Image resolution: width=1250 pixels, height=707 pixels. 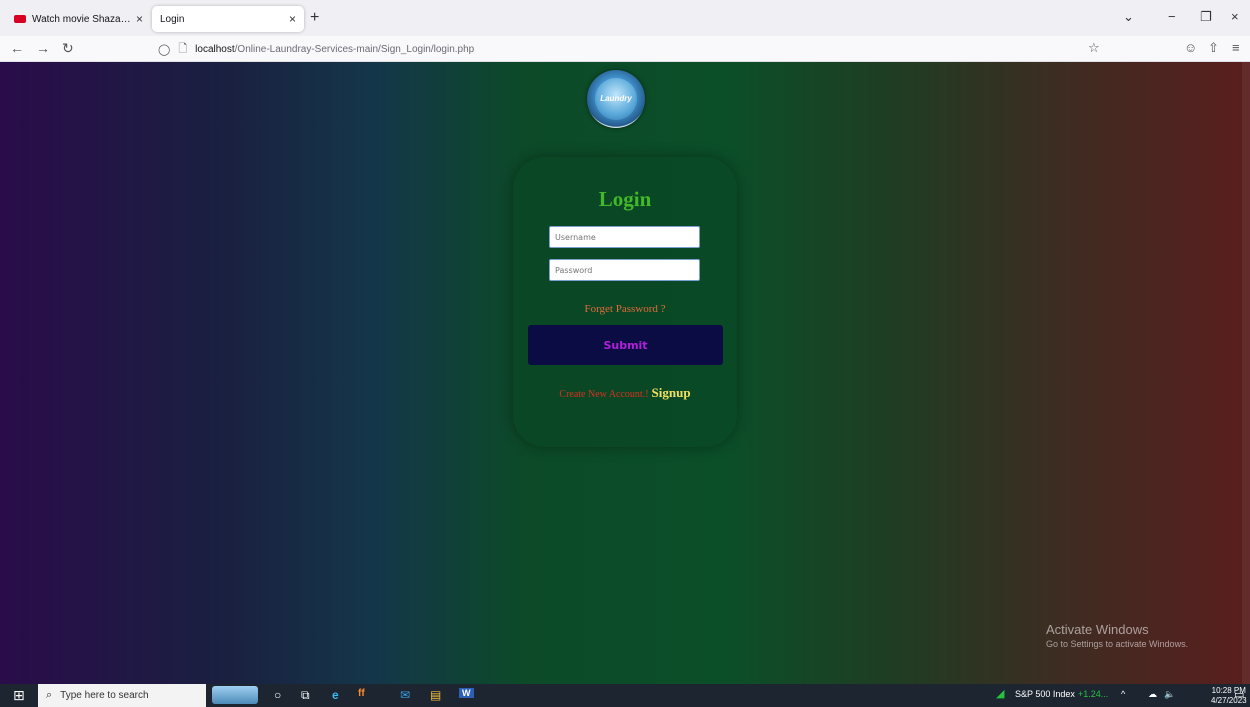 What do you see at coordinates (235, 695) in the screenshot?
I see `weather-widget` at bounding box center [235, 695].